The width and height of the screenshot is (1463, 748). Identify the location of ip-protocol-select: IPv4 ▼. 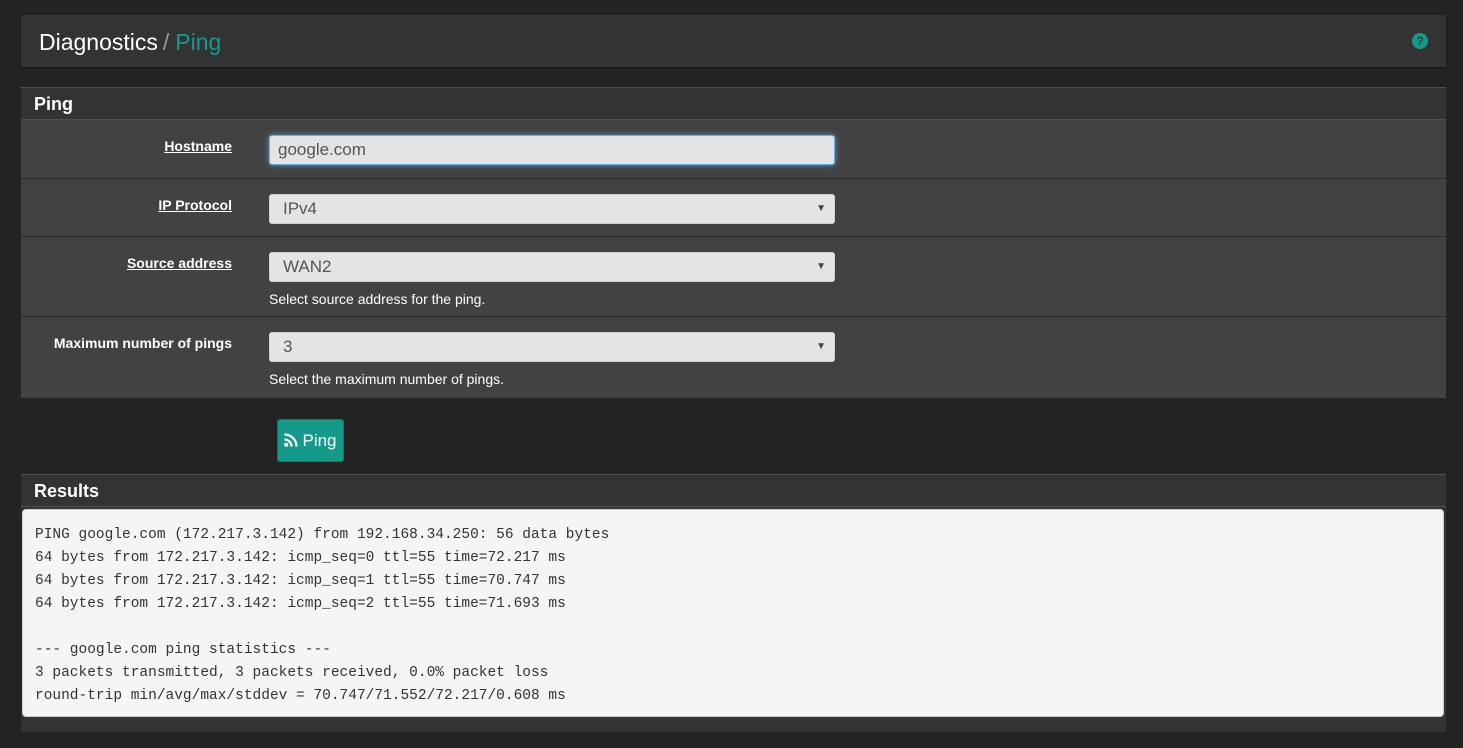
(552, 209).